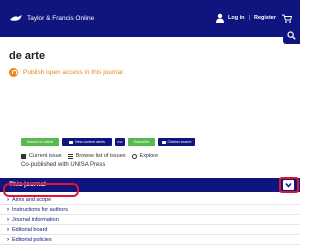 The height and width of the screenshot is (247, 320). Describe the element at coordinates (287, 18) in the screenshot. I see `cart-icon` at that location.